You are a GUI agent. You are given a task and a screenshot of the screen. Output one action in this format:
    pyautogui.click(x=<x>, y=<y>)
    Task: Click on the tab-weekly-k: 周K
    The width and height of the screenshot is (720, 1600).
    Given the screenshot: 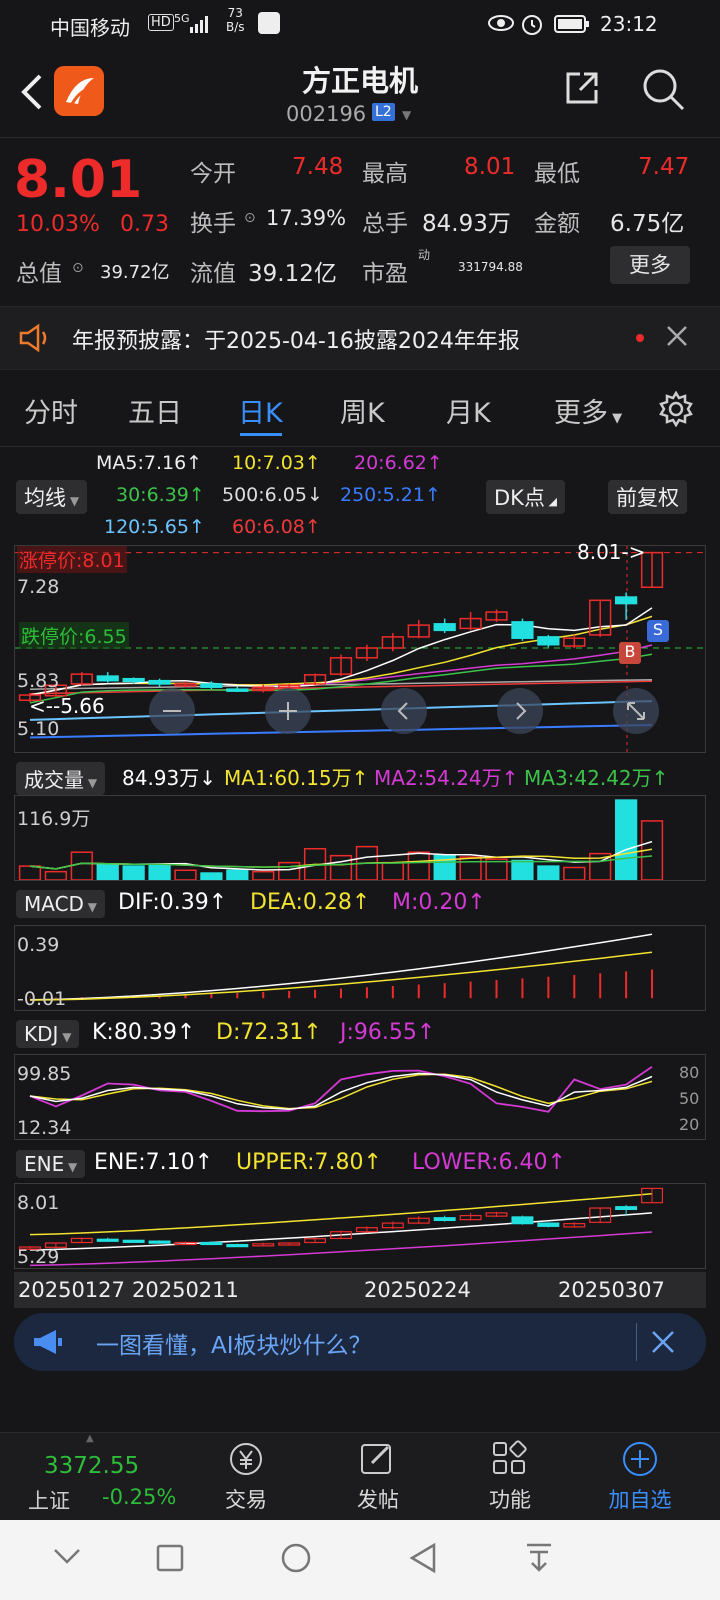 What is the action you would take?
    pyautogui.click(x=362, y=410)
    